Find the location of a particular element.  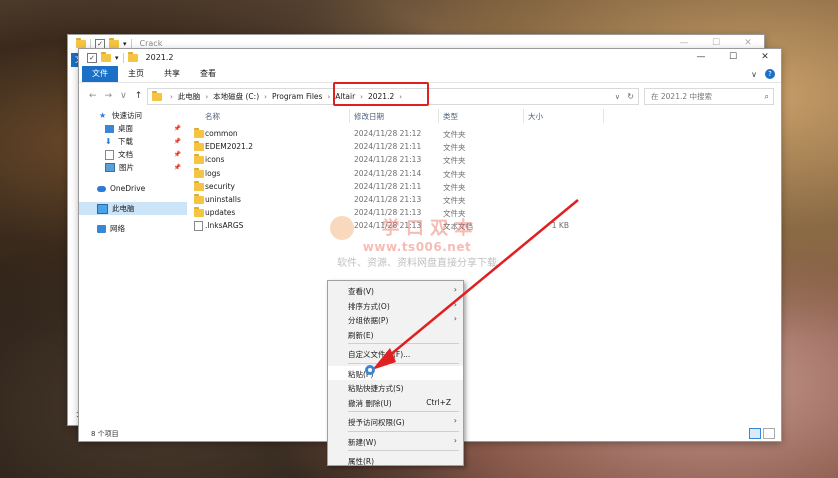

menu-item-give-access: 授予访问权限(G) › is located at coordinates (395, 421).